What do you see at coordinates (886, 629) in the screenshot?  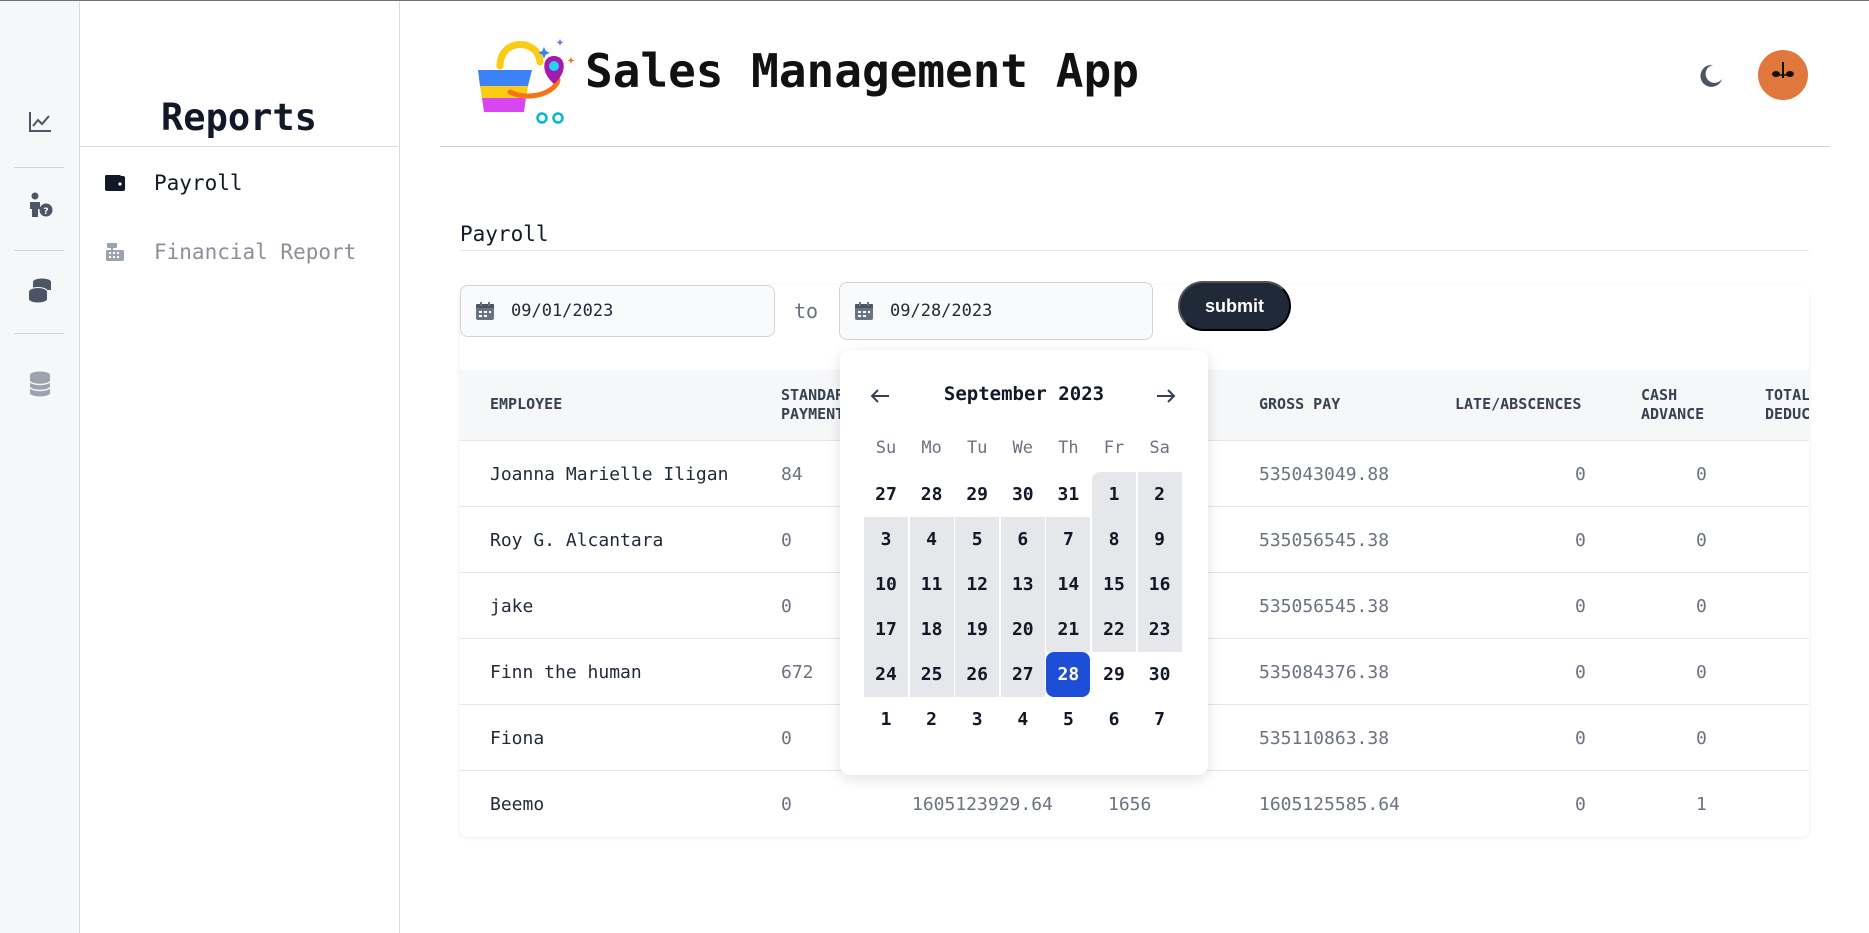 I see `day-cell: 17` at bounding box center [886, 629].